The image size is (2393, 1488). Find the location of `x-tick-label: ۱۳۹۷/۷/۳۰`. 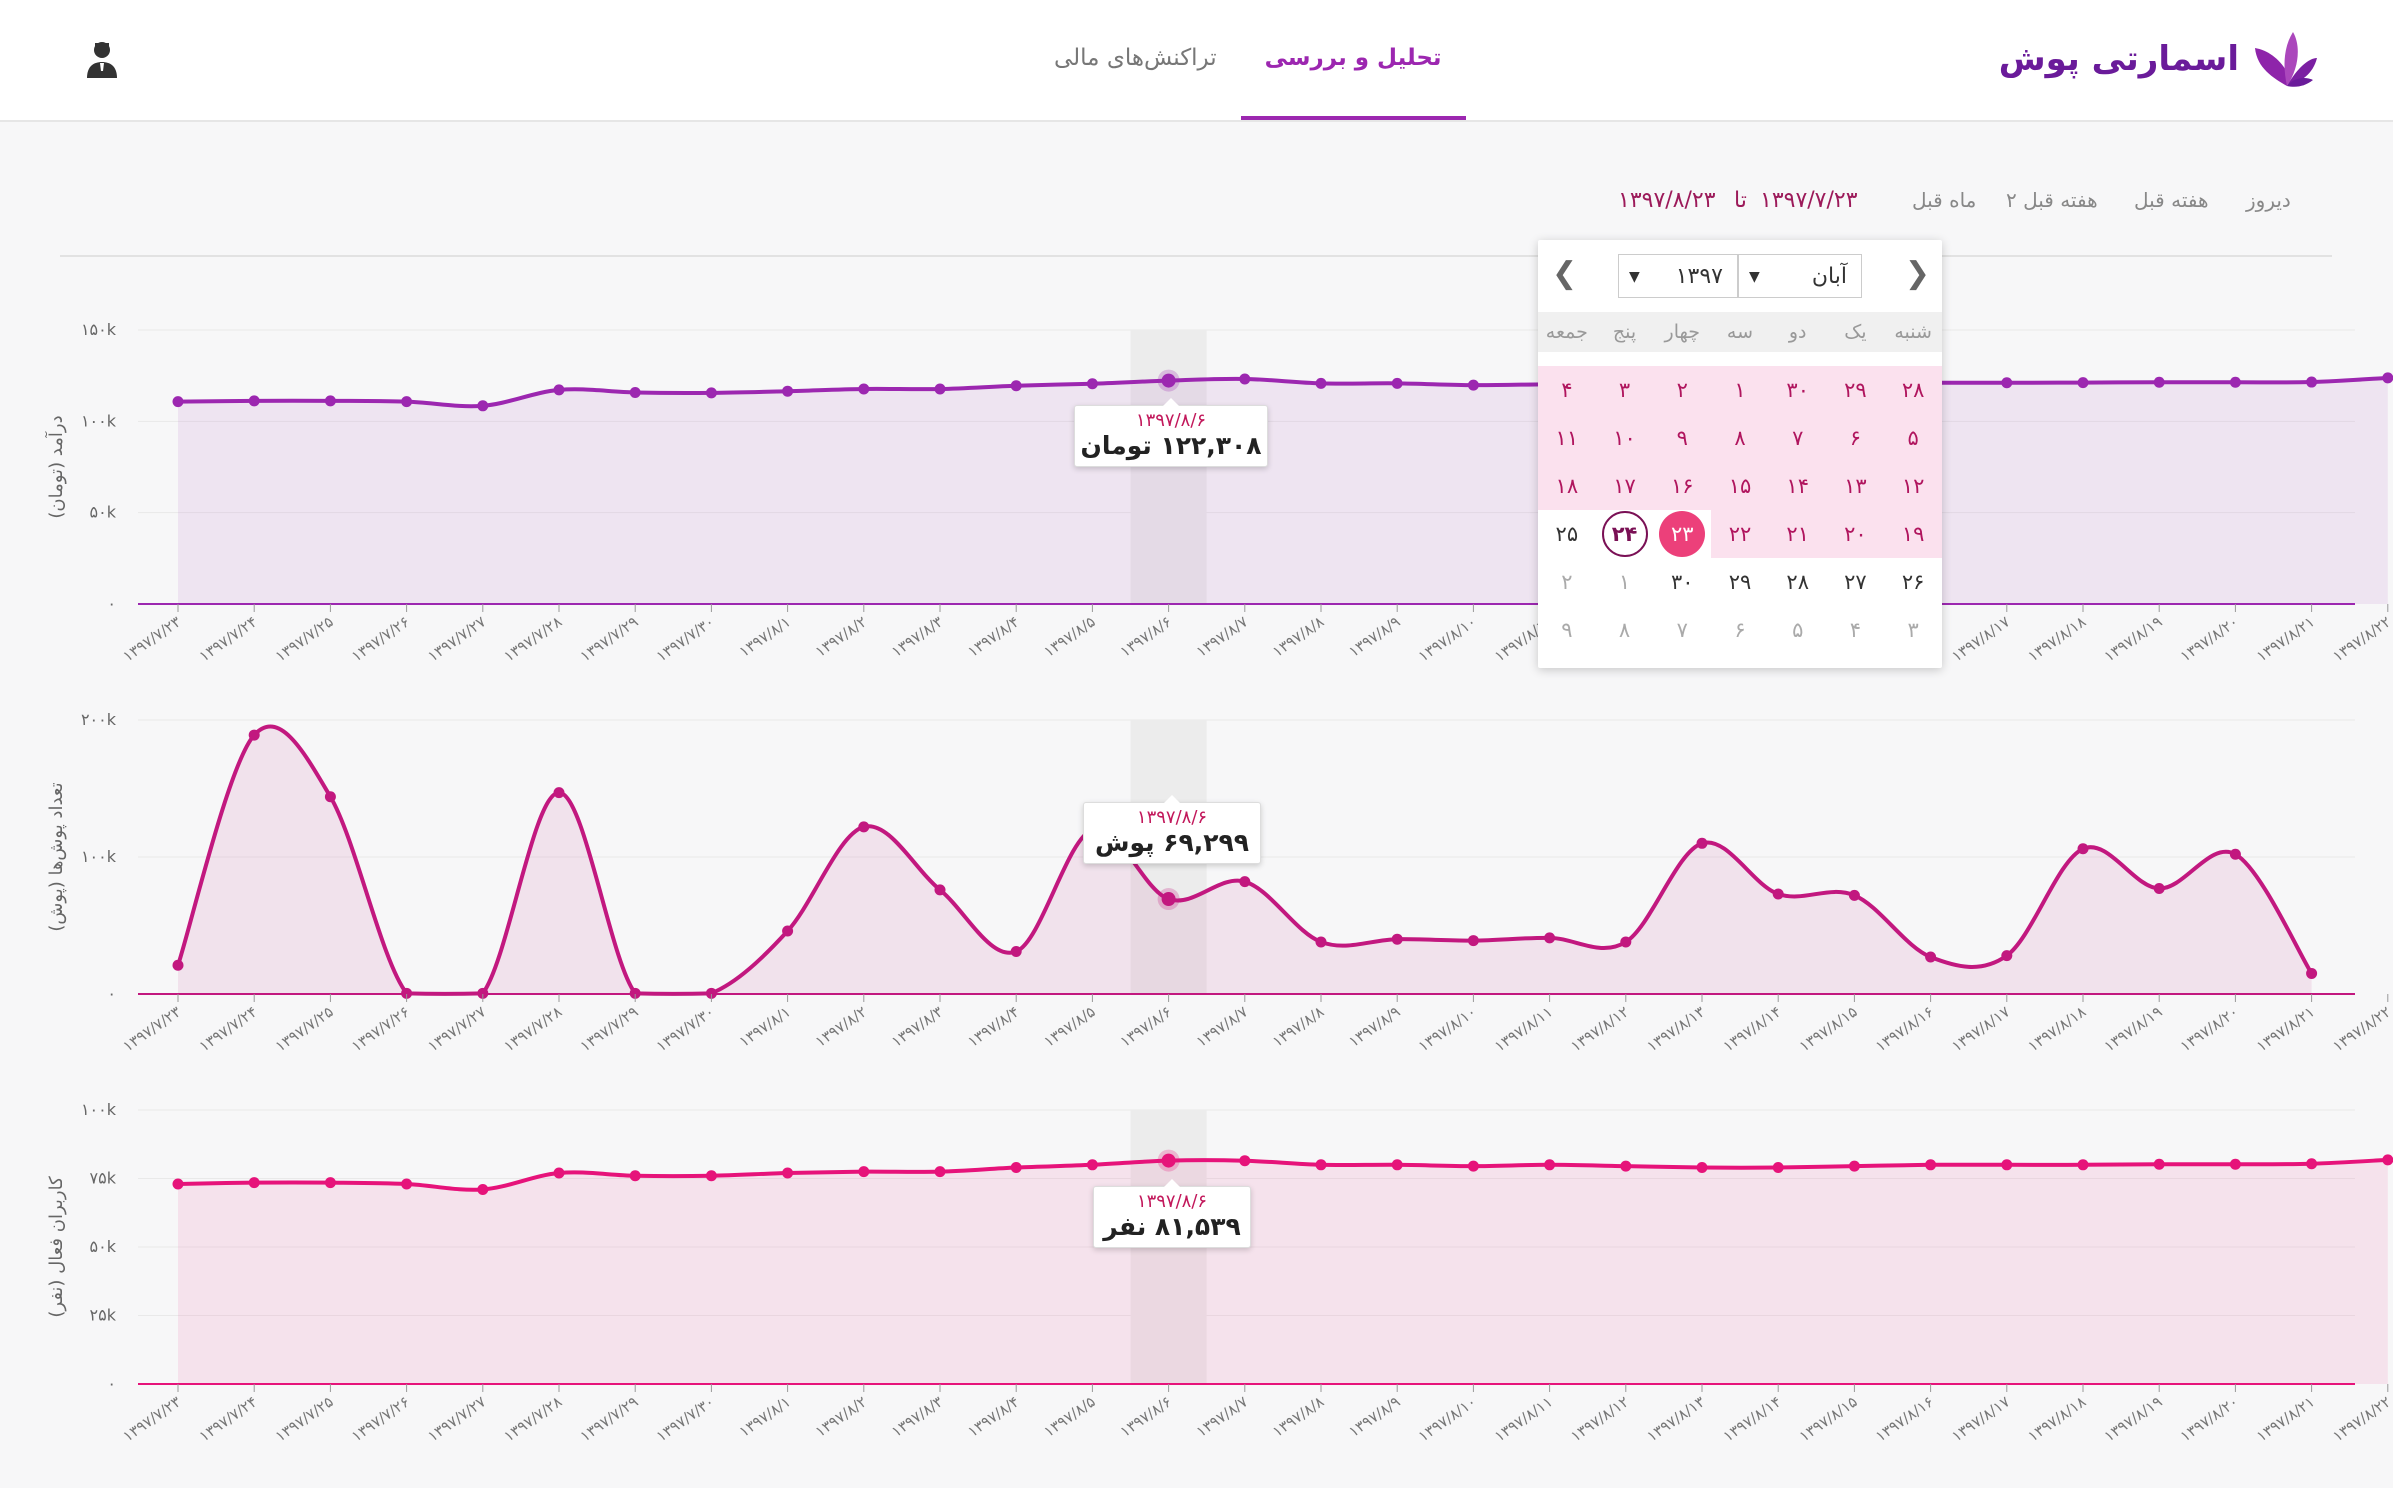

x-tick-label: ۱۳۹۷/۷/۳۰ is located at coordinates (685, 1419).